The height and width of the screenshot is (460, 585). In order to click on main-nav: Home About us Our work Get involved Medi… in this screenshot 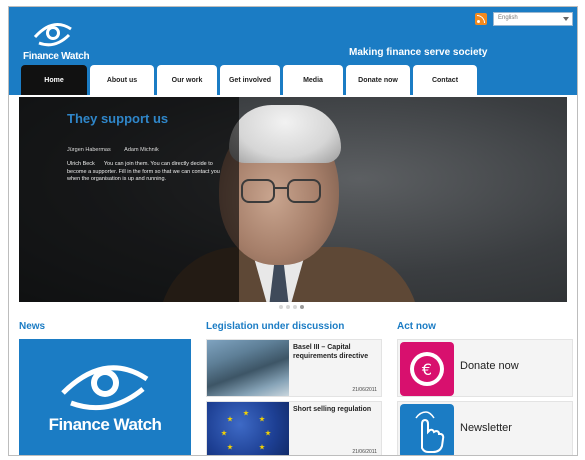, I will do `click(250, 80)`.